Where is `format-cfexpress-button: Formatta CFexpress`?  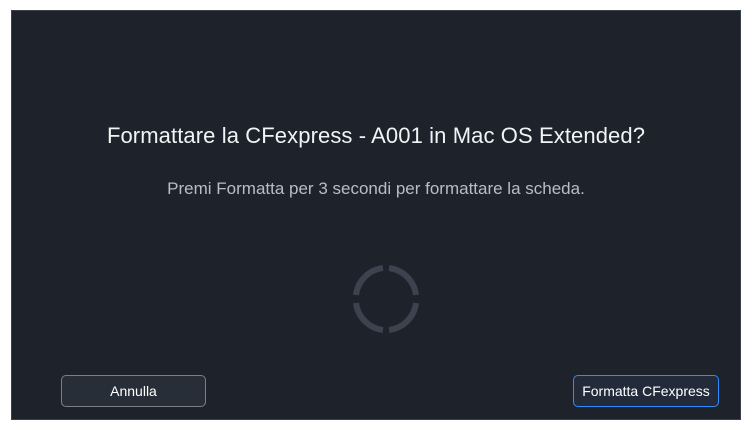
format-cfexpress-button: Formatta CFexpress is located at coordinates (646, 391).